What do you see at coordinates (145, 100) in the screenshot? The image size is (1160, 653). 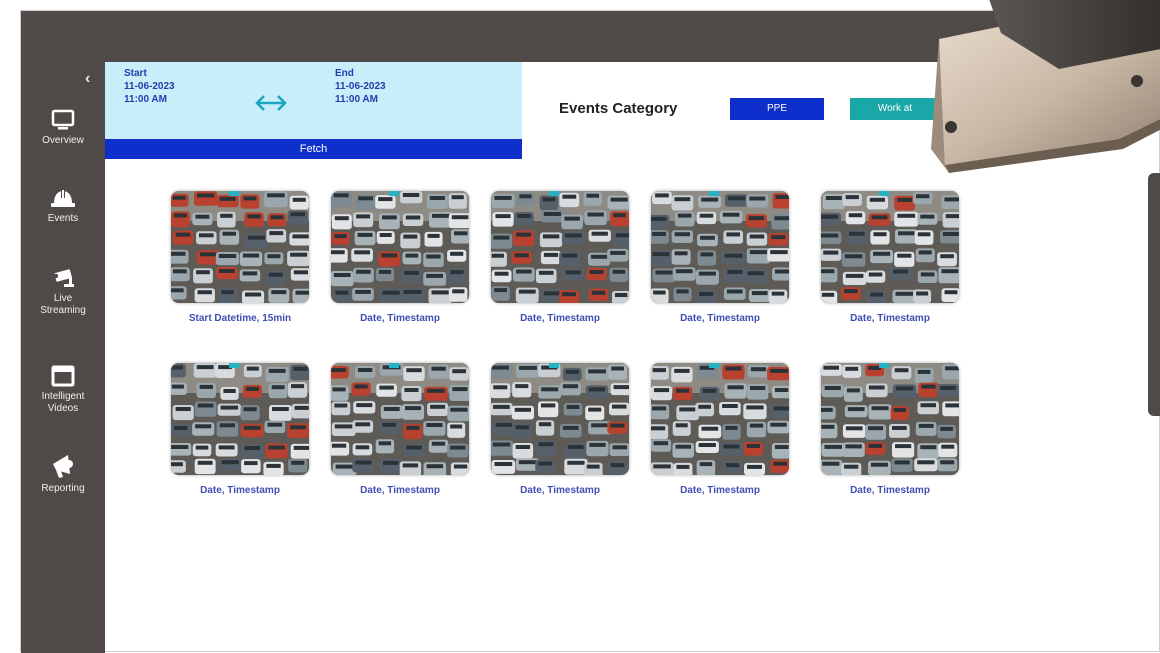 I see `start-time: 11:00 AM` at bounding box center [145, 100].